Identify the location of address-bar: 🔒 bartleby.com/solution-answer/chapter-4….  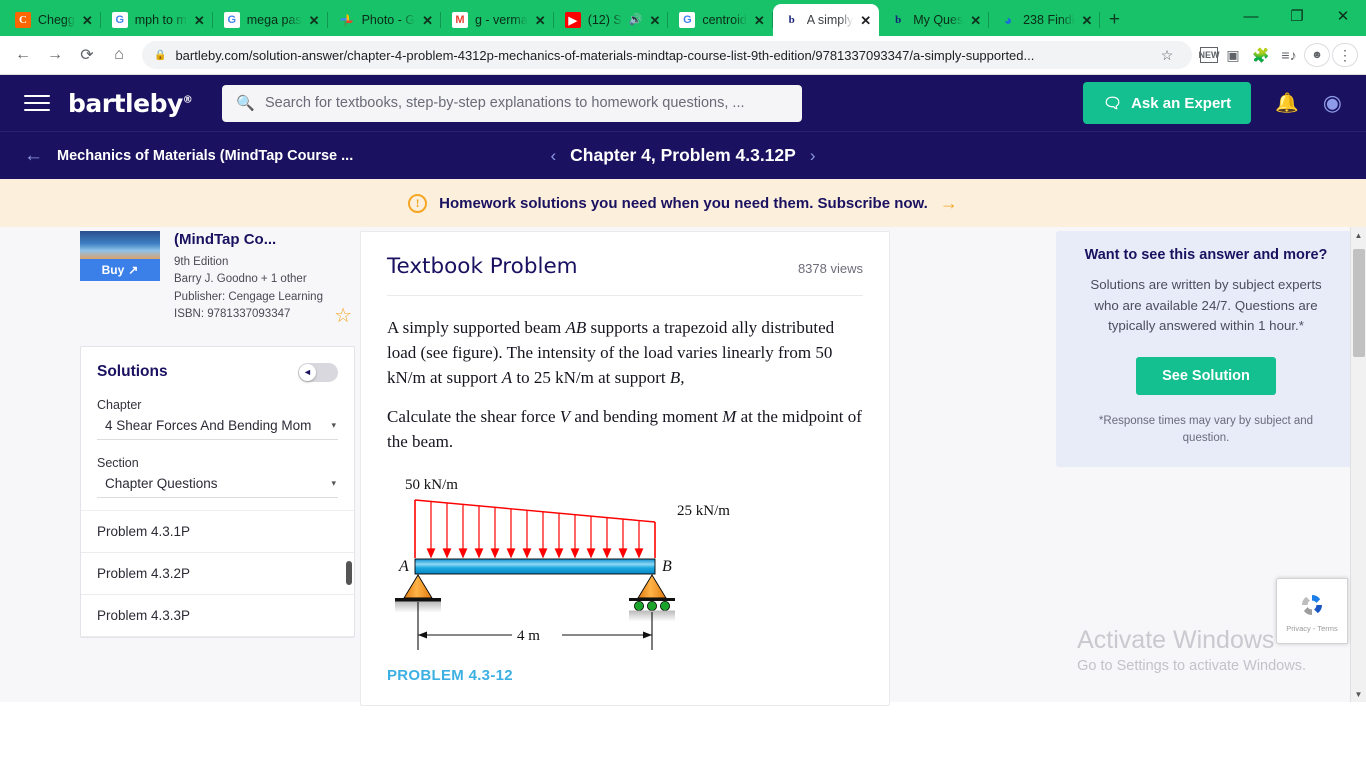
(667, 55).